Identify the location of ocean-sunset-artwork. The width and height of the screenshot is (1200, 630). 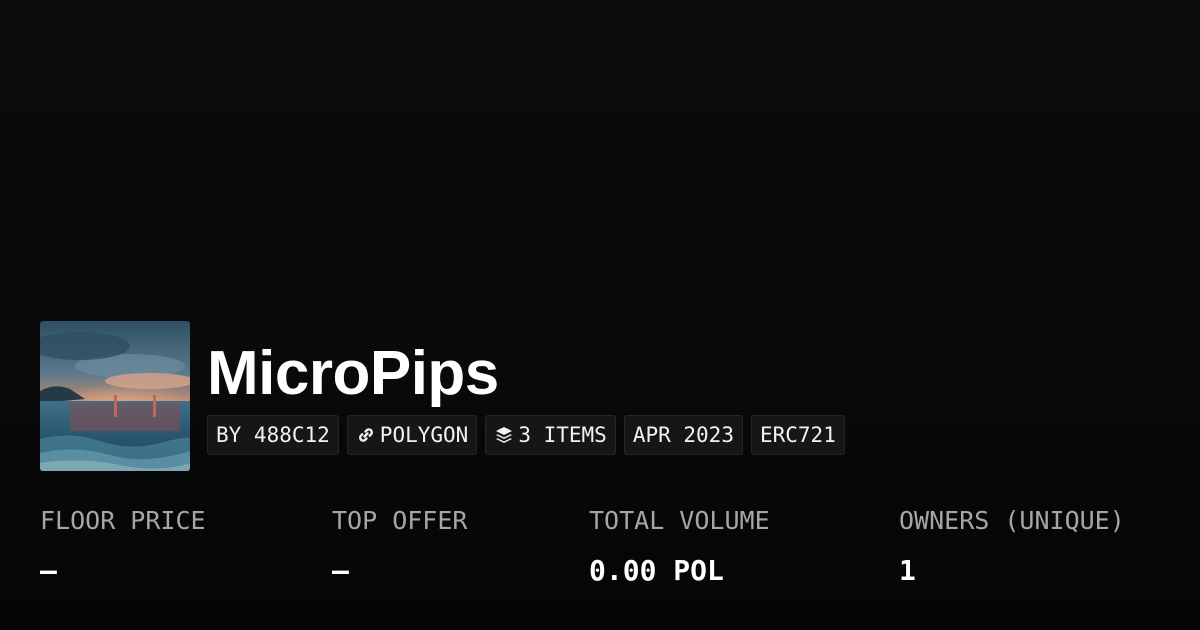
(115, 396).